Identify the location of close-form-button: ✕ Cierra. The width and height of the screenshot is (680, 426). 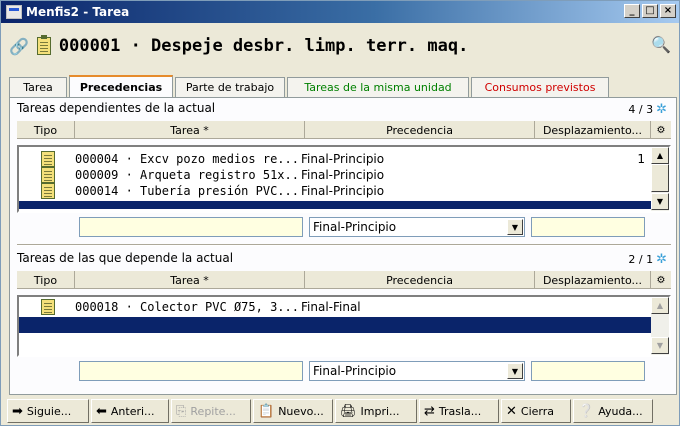
(536, 411).